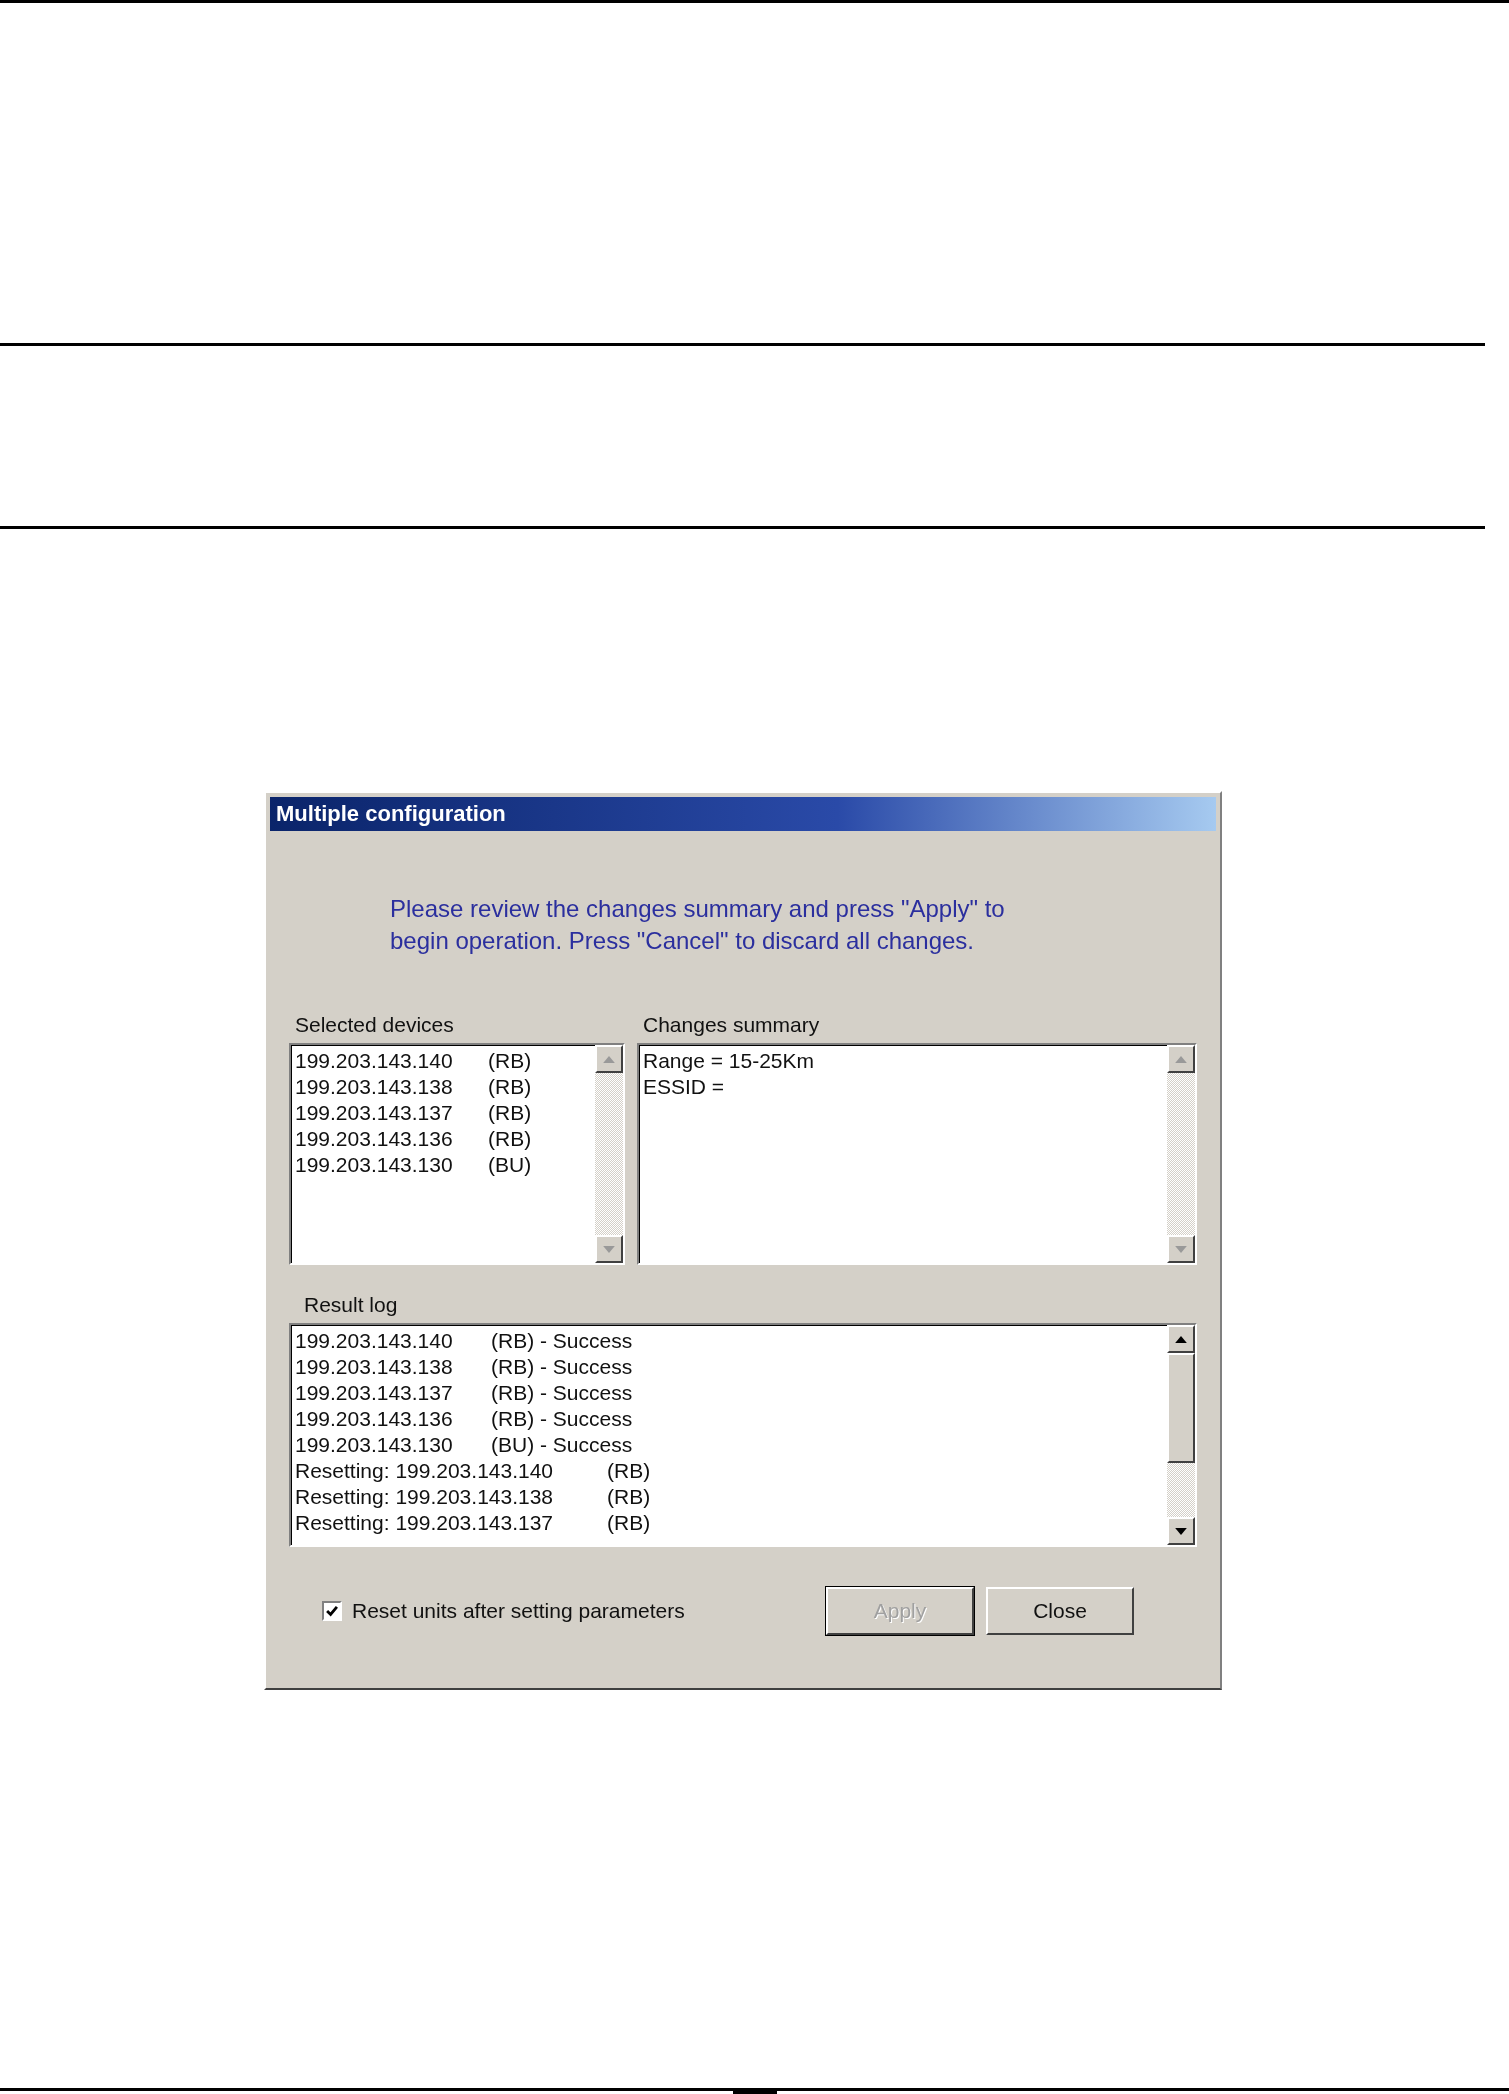  What do you see at coordinates (425, 1523) in the screenshot?
I see `log-entry: Resetting: 199.203.143.137` at bounding box center [425, 1523].